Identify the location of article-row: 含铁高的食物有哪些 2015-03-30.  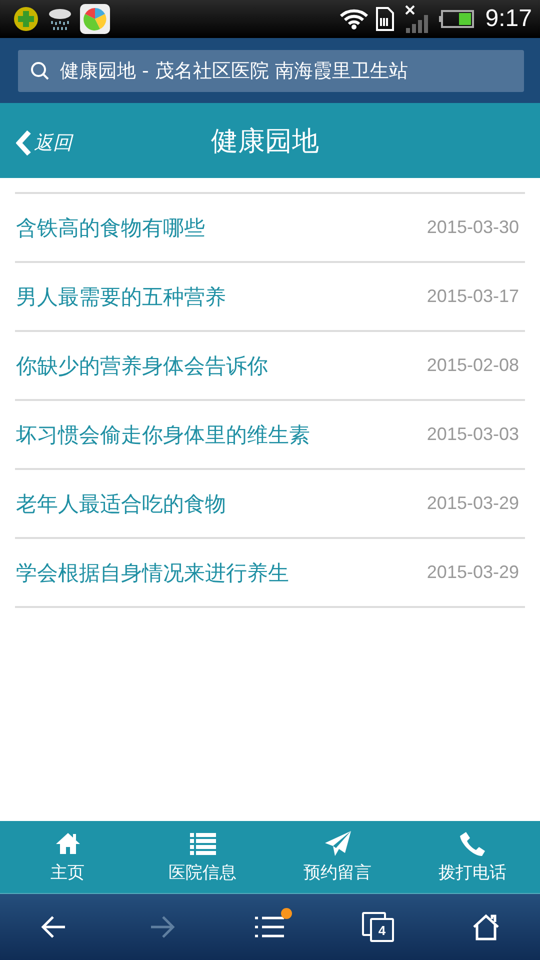
(270, 228).